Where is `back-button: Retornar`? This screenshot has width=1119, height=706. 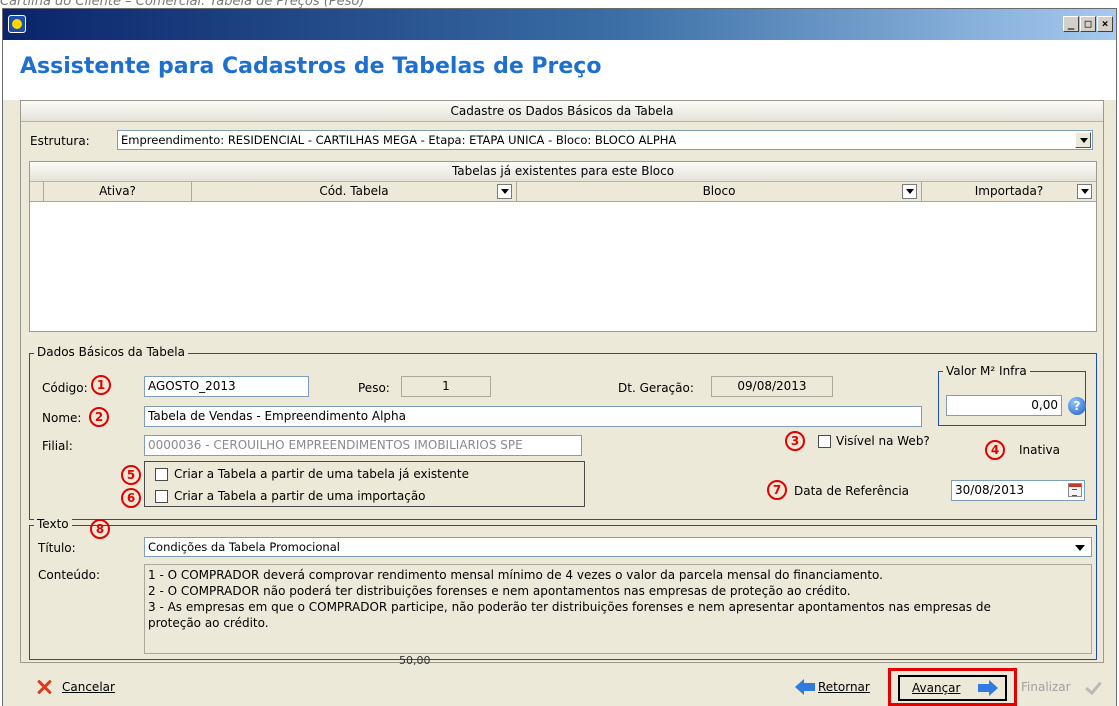 back-button: Retornar is located at coordinates (840, 688).